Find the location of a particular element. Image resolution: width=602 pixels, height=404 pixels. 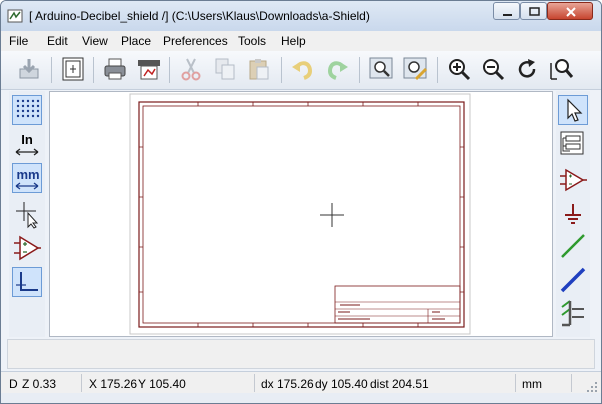

menu-help: Help is located at coordinates (293, 41).